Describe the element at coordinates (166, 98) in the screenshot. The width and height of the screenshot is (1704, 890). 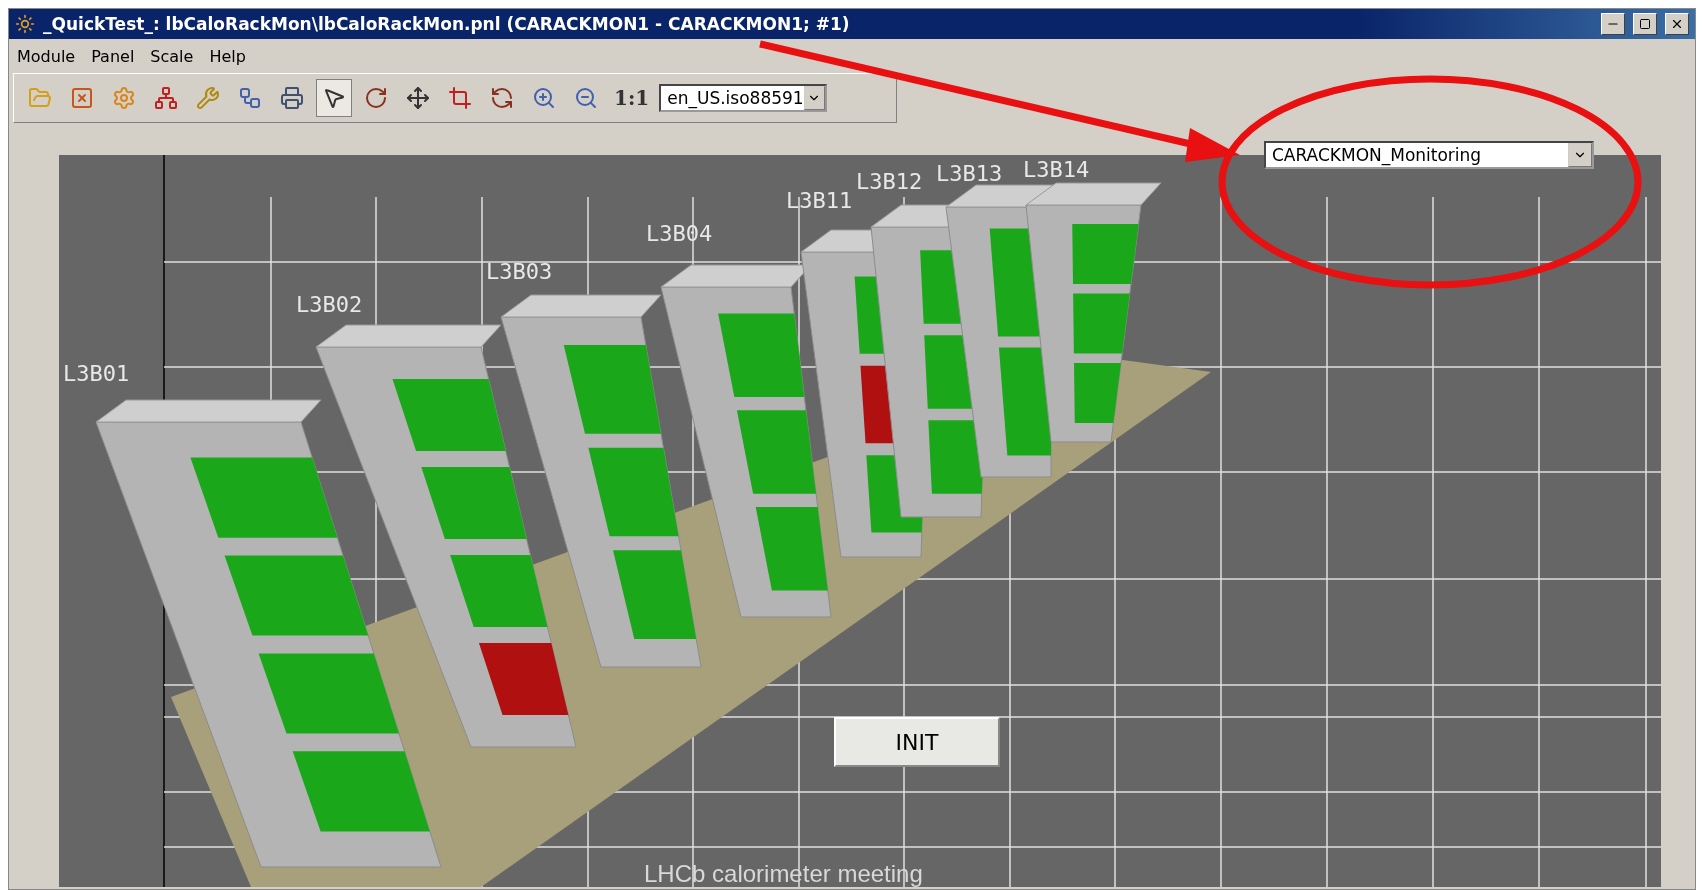
I see `tree-icon` at that location.